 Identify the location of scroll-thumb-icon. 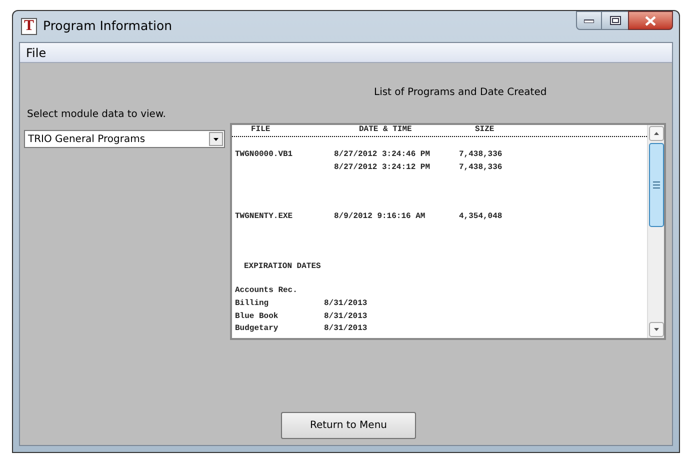
(656, 185).